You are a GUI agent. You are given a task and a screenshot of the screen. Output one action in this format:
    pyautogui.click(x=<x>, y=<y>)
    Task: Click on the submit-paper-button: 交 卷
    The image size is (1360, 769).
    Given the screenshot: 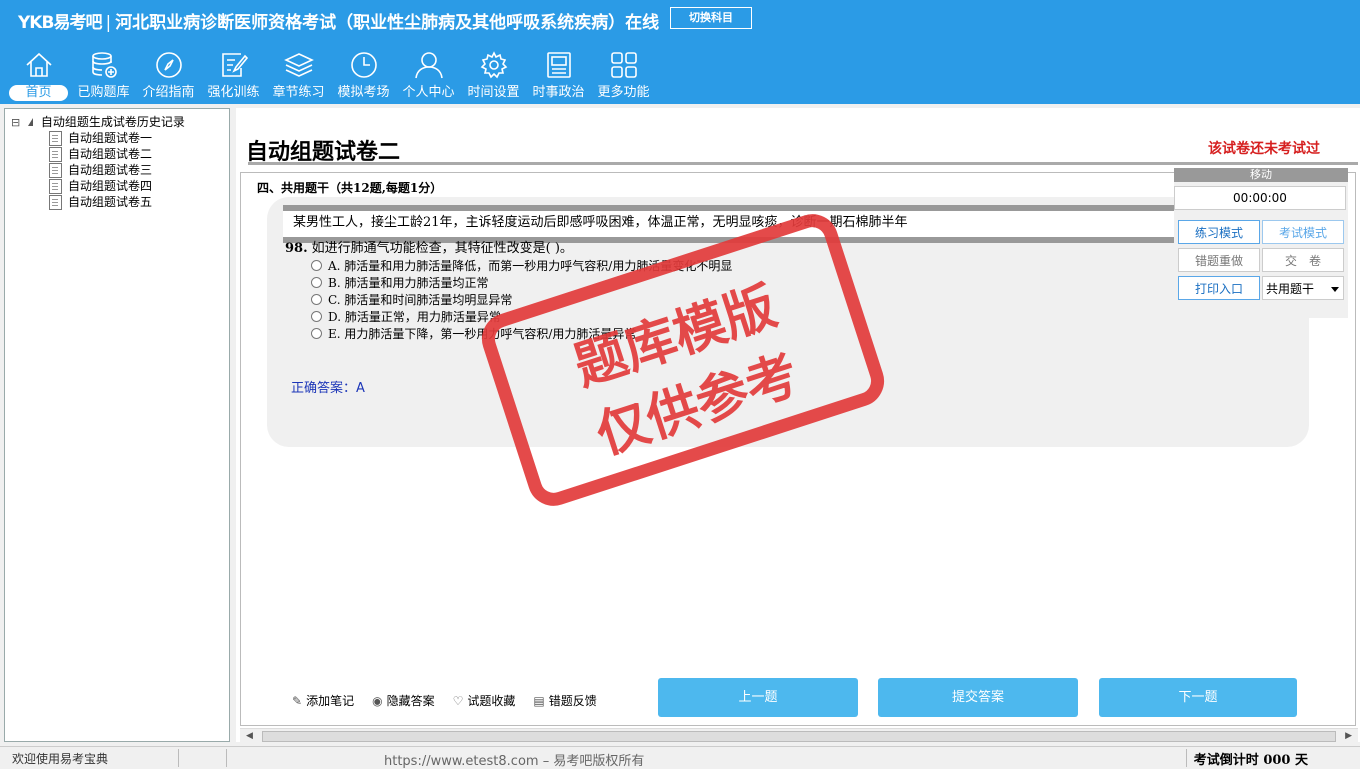 What is the action you would take?
    pyautogui.click(x=1303, y=260)
    